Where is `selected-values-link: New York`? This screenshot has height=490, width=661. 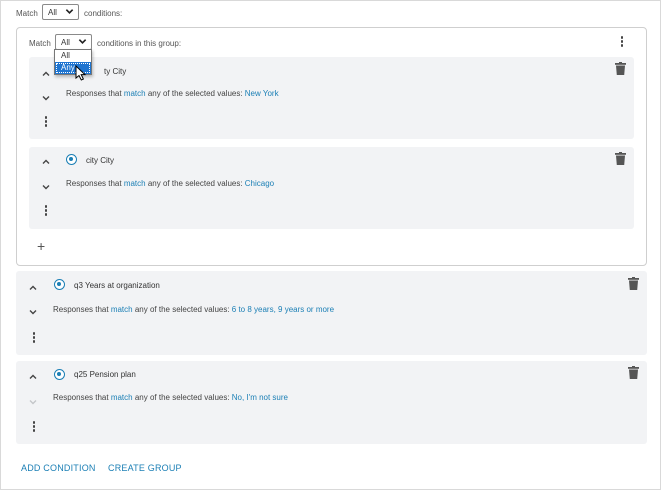
selected-values-link: New York is located at coordinates (262, 93).